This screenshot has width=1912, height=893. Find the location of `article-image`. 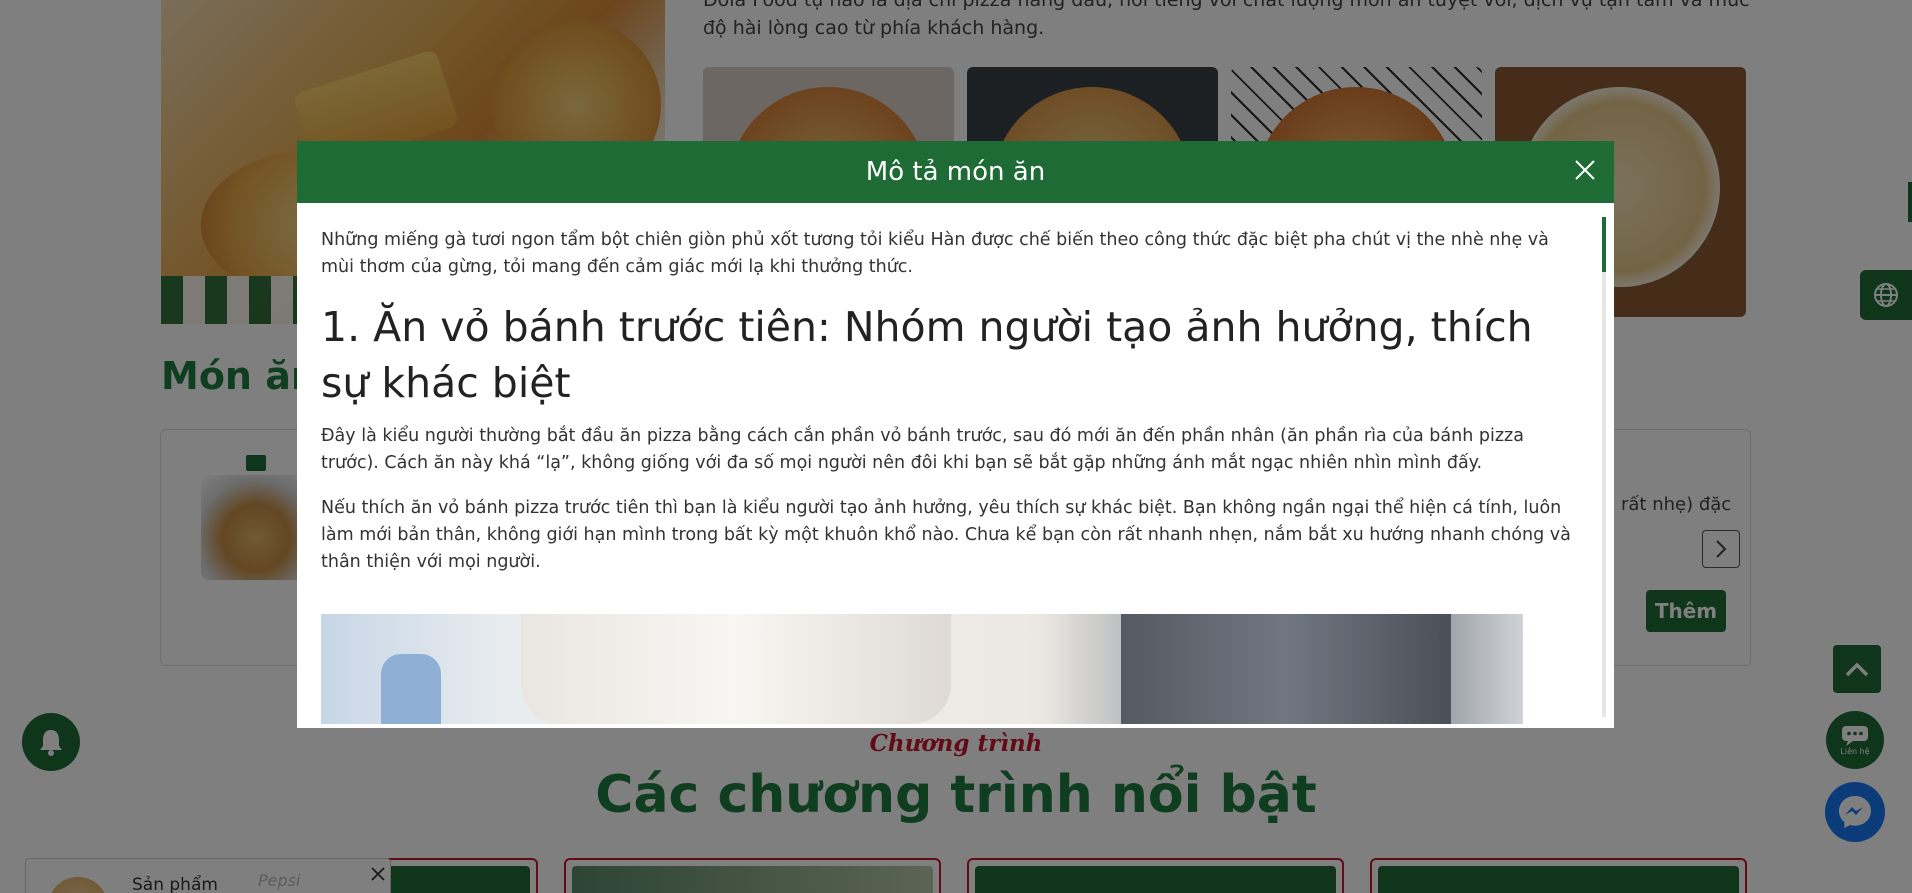

article-image is located at coordinates (922, 669).